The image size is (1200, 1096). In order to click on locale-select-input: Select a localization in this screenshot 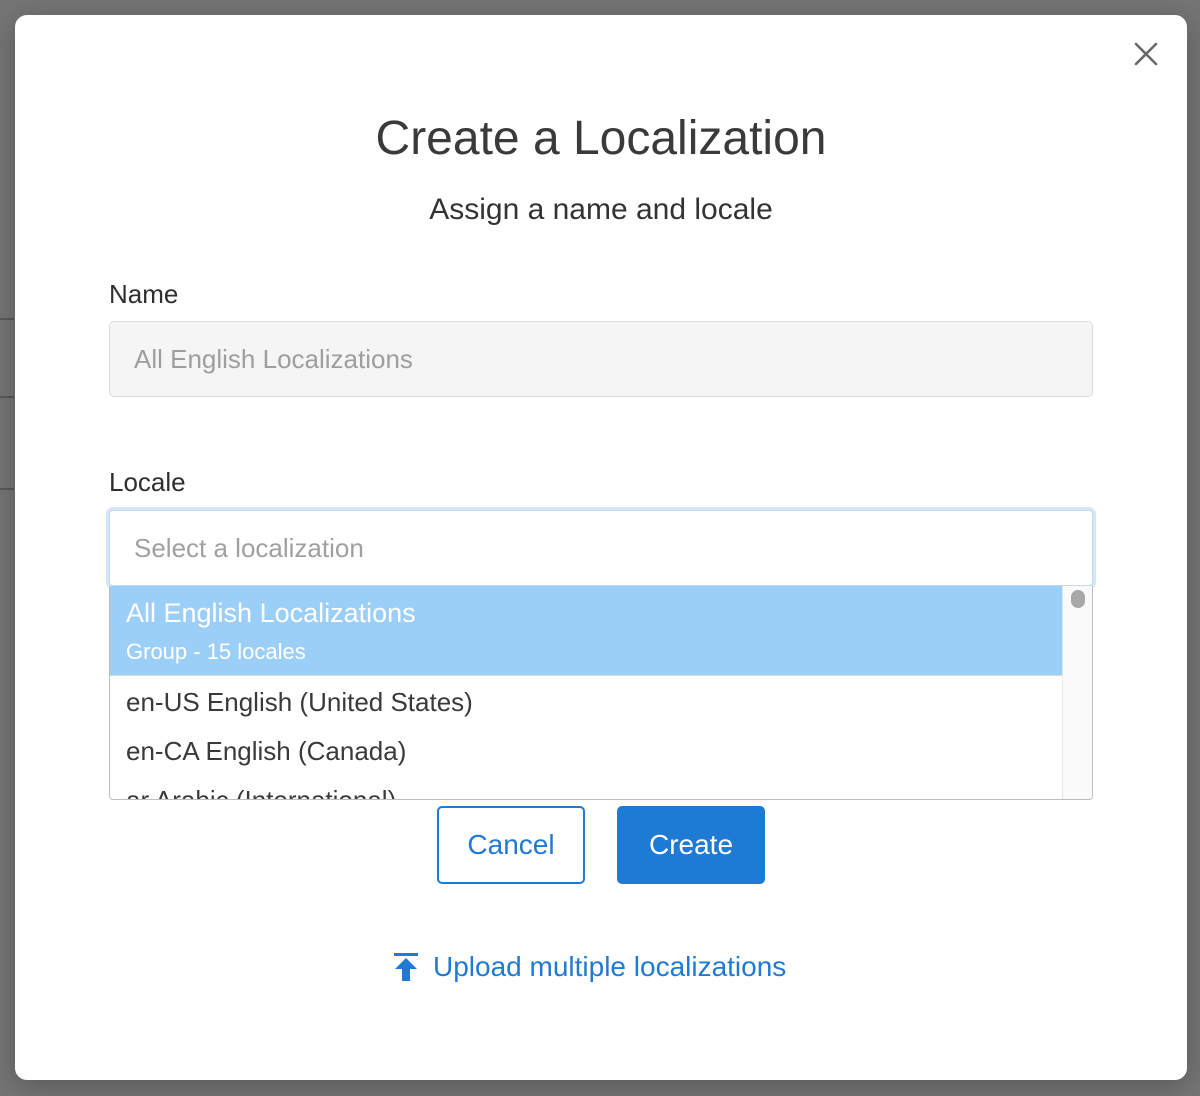, I will do `click(601, 548)`.